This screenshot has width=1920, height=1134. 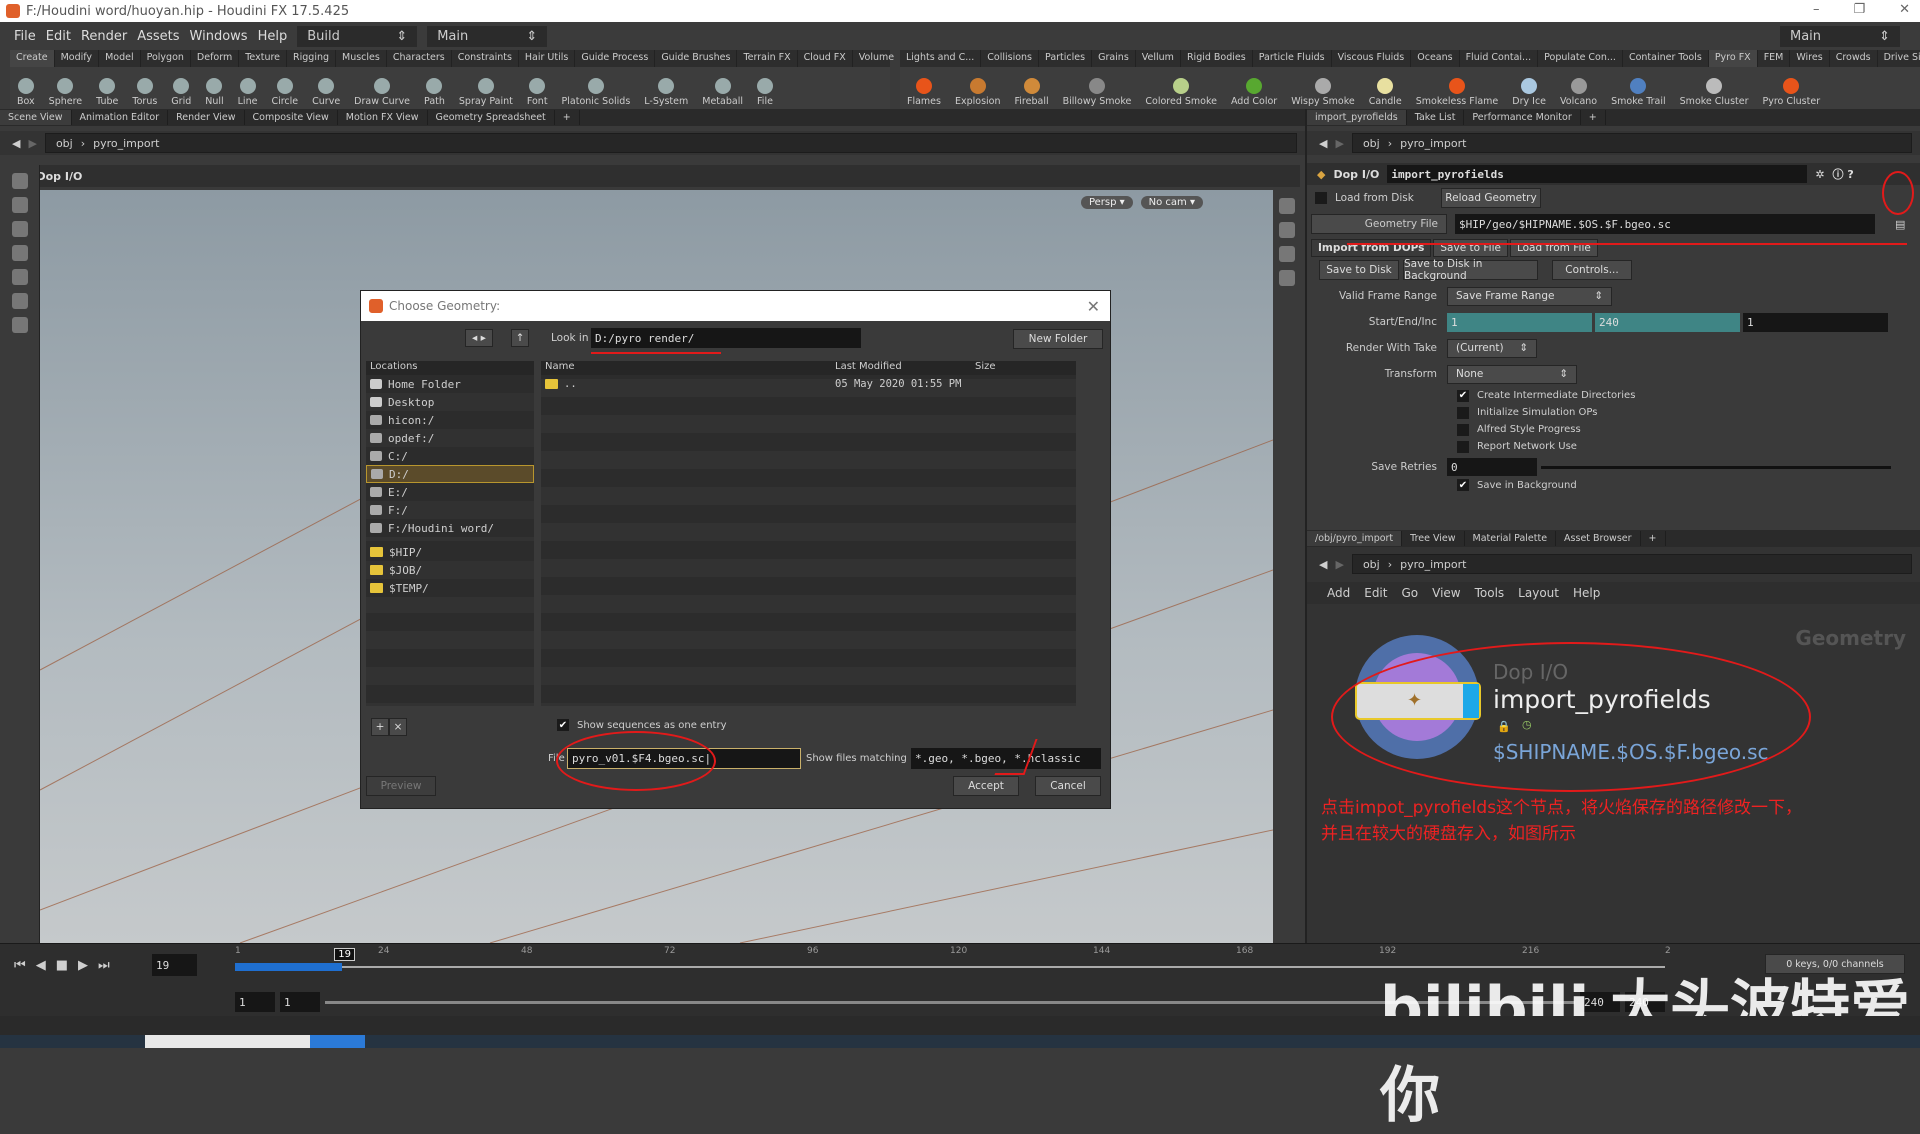 What do you see at coordinates (1597, 174) in the screenshot?
I see `node-name-field: import_pyrofields` at bounding box center [1597, 174].